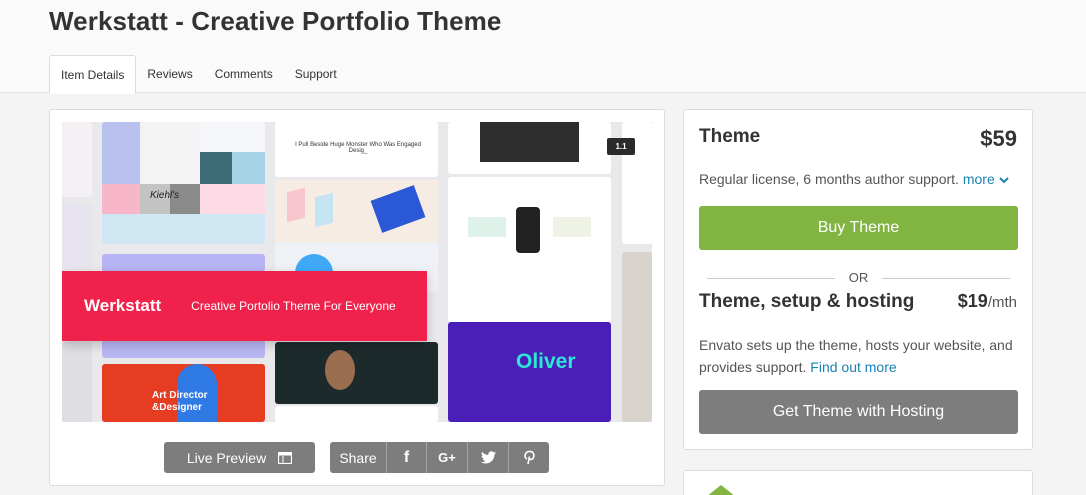 The width and height of the screenshot is (1086, 495). I want to click on preview-card-right-photo, so click(637, 337).